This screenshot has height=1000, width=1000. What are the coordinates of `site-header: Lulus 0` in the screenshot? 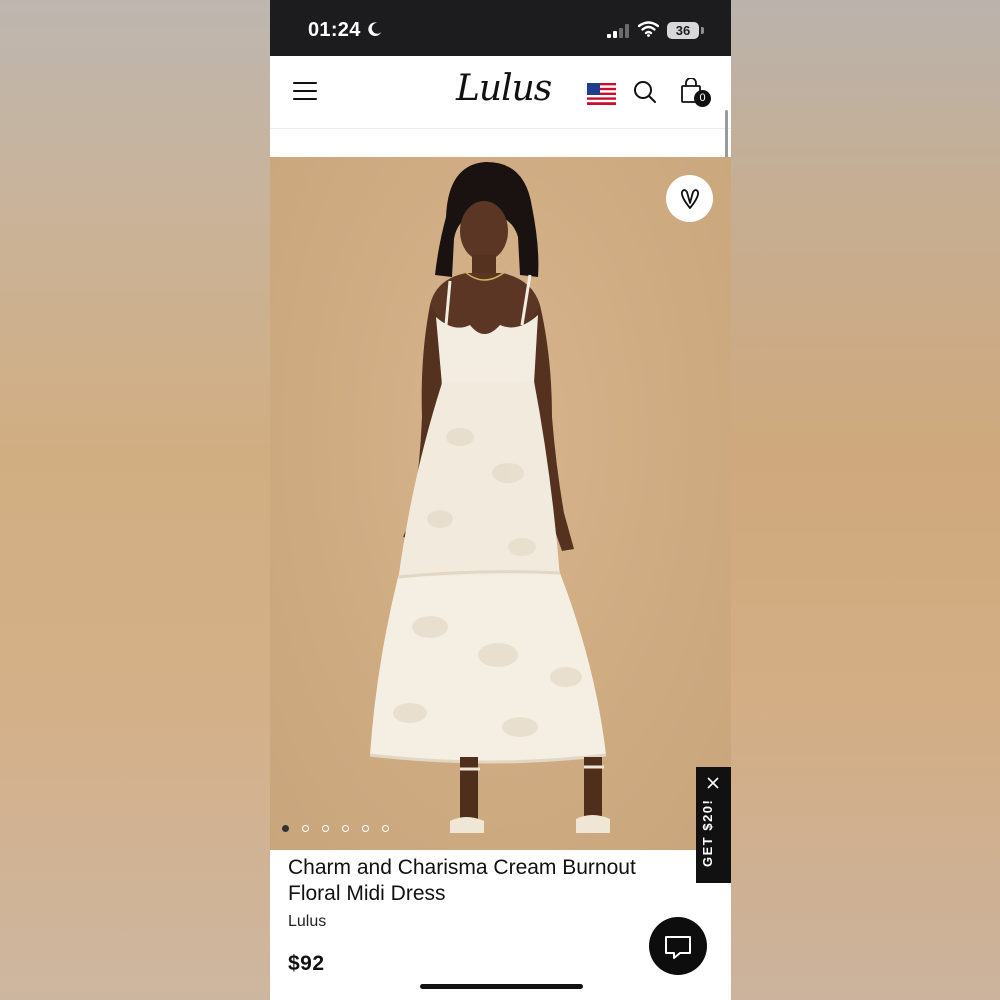 It's located at (500, 92).